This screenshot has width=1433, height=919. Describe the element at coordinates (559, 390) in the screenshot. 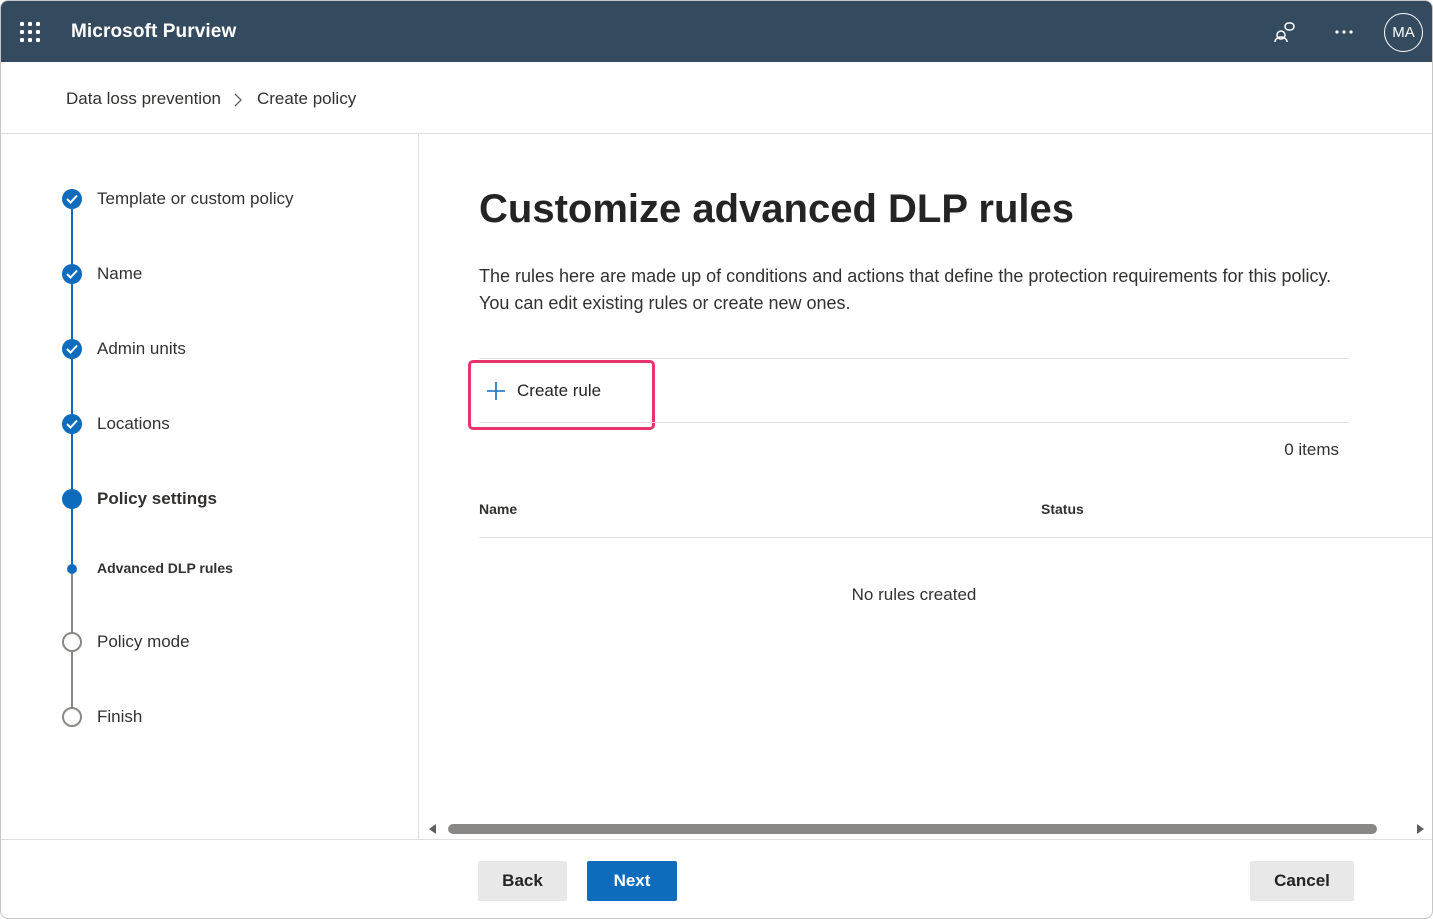

I see `create-rule-label: Create rule` at that location.